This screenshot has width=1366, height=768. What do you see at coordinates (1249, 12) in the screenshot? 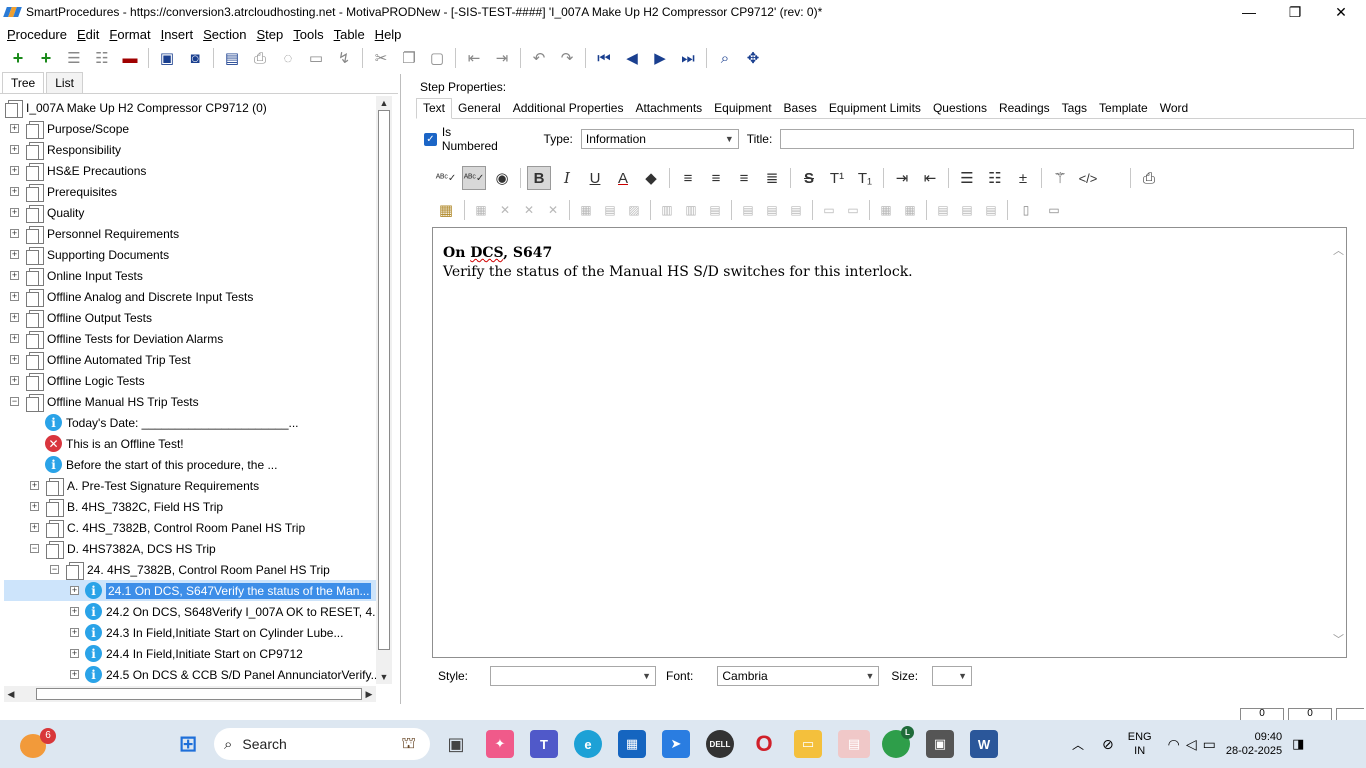
I see `minimize-button: —` at bounding box center [1249, 12].